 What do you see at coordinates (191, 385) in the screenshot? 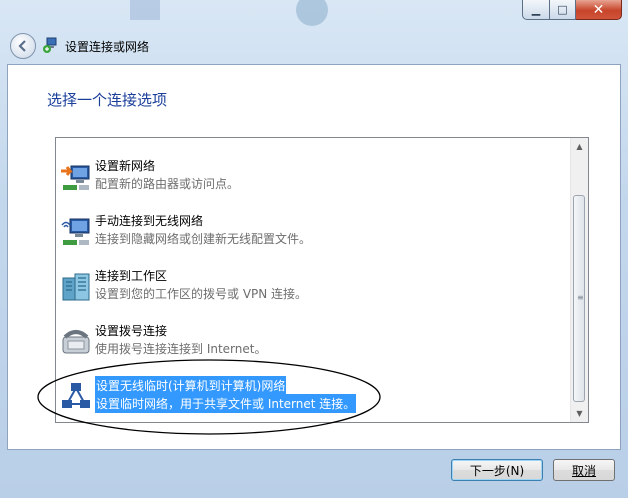
I see `option-title: 设置无线临时(计算机到计算机)网络` at bounding box center [191, 385].